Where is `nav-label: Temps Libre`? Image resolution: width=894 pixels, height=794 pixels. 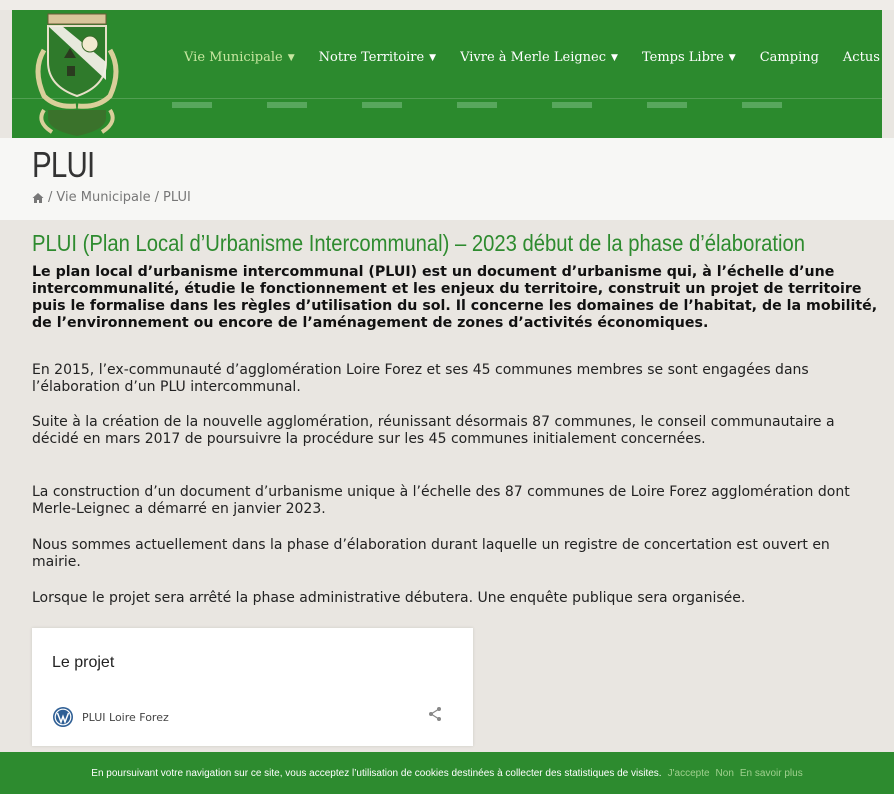
nav-label: Temps Libre is located at coordinates (682, 57).